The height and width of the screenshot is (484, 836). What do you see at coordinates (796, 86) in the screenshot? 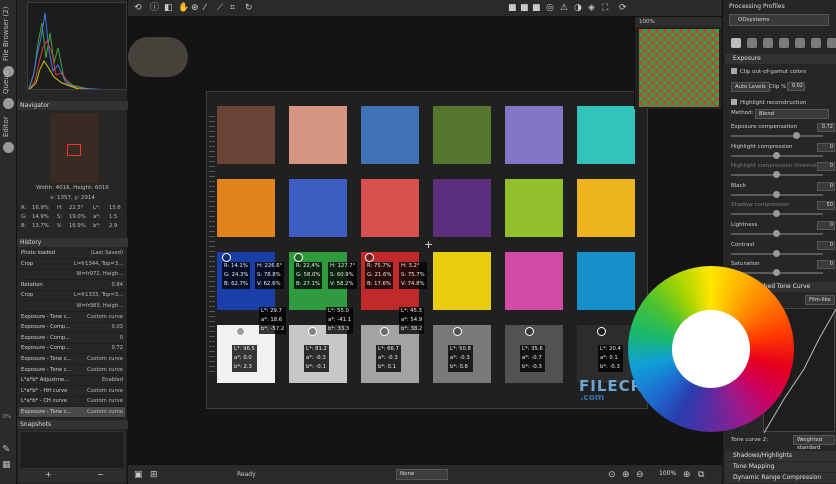
I see `clip-value: 0.02` at bounding box center [796, 86].